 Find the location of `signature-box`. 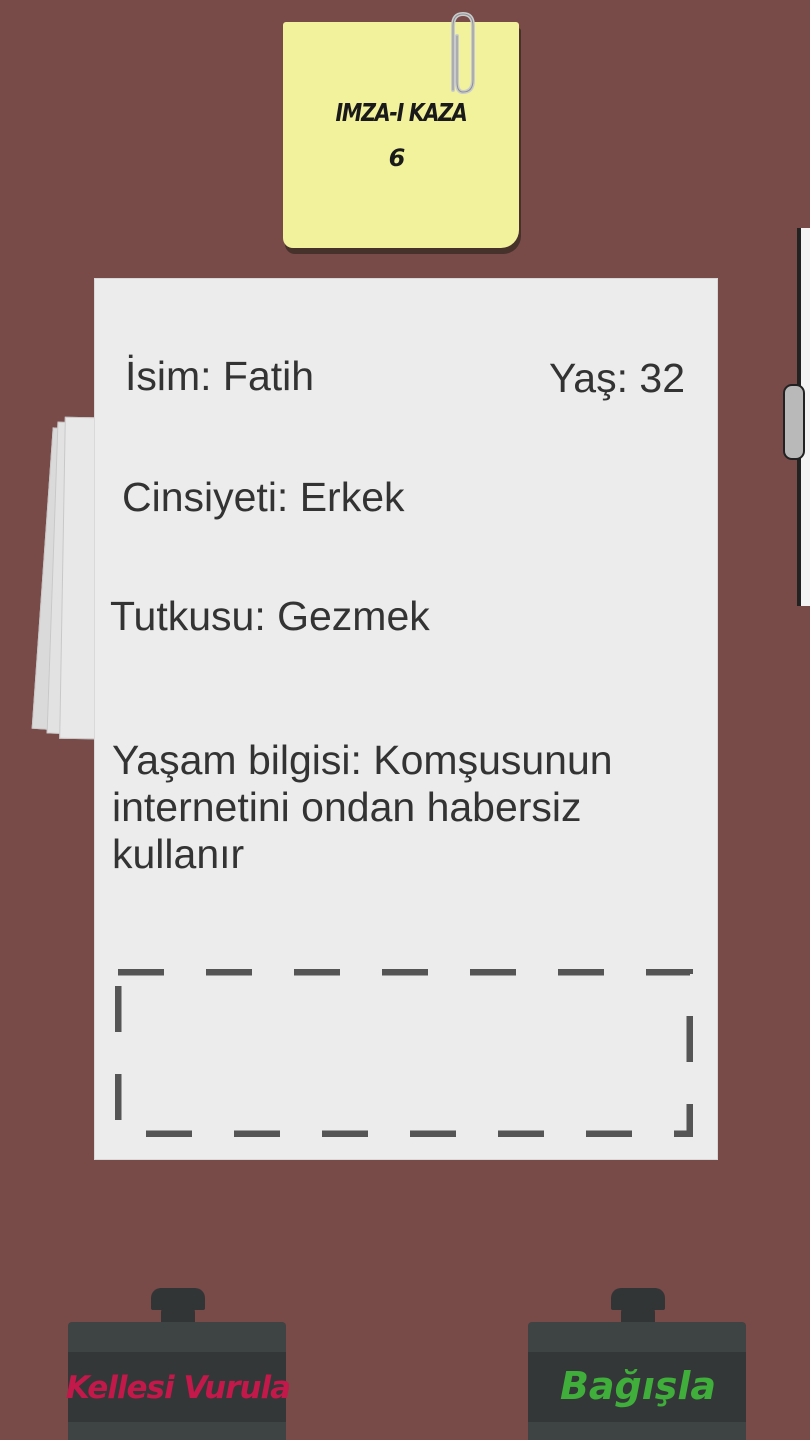

signature-box is located at coordinates (404, 1053).